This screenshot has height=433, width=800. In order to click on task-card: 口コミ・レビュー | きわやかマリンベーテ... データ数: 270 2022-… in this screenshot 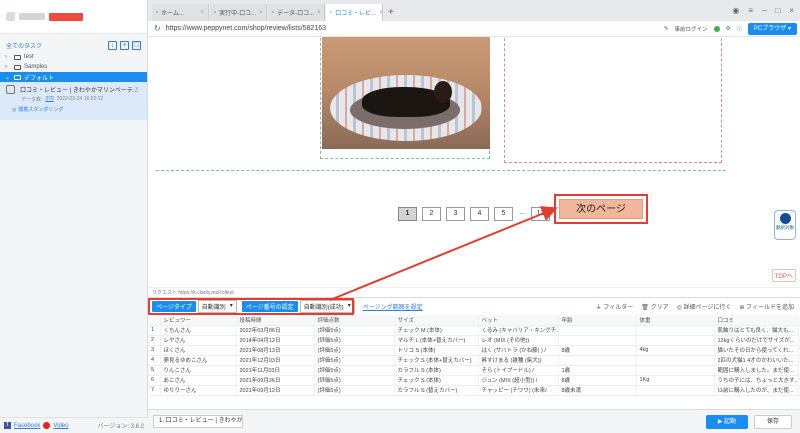, I will do `click(73, 101)`.